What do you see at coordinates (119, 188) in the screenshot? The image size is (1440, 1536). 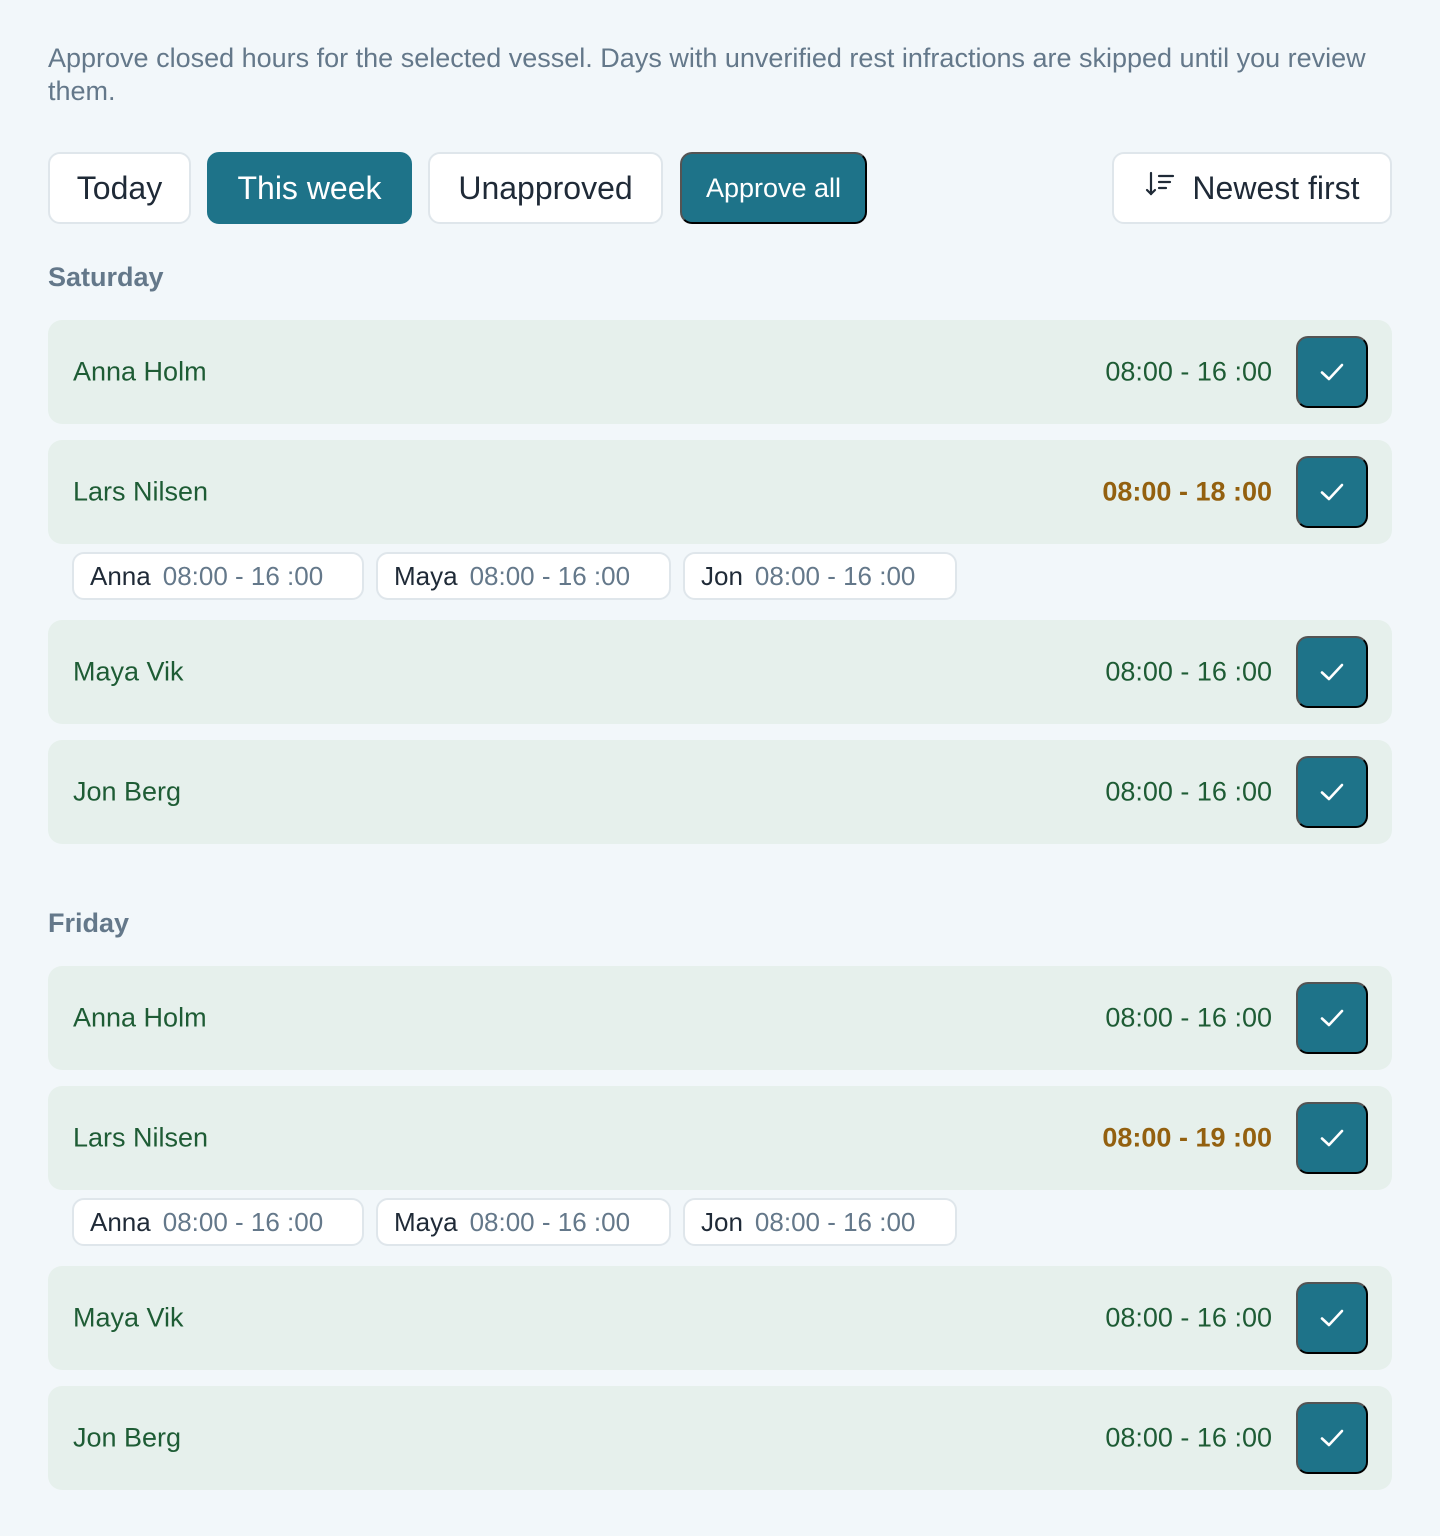 I see `filter-today-button: Today` at bounding box center [119, 188].